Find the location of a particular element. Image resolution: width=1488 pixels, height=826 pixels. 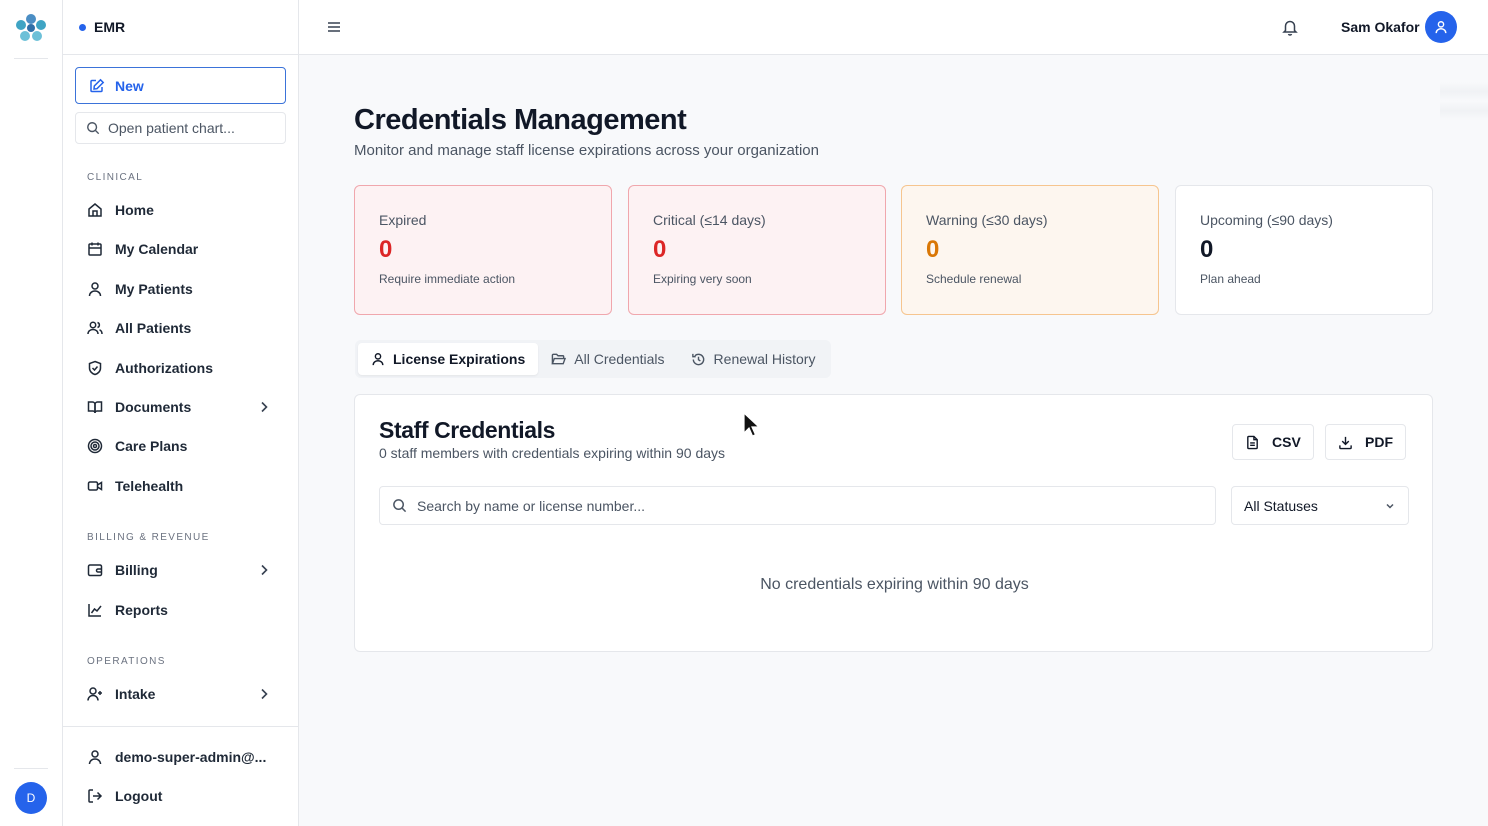

sidebar-item-calendar: My Calendar is located at coordinates (180, 249).